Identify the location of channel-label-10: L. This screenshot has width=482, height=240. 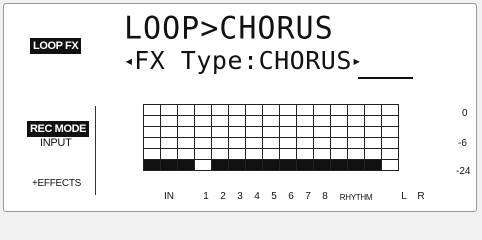
(404, 196).